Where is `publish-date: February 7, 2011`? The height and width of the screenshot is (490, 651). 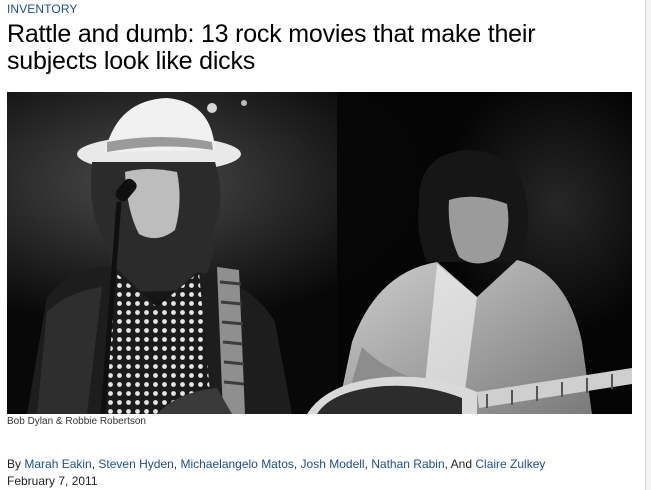
publish-date: February 7, 2011 is located at coordinates (52, 481).